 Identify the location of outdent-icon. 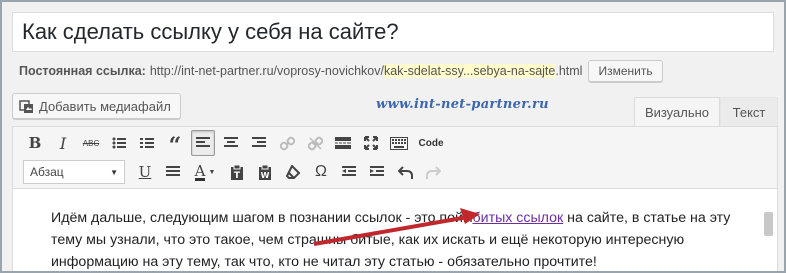
(349, 172).